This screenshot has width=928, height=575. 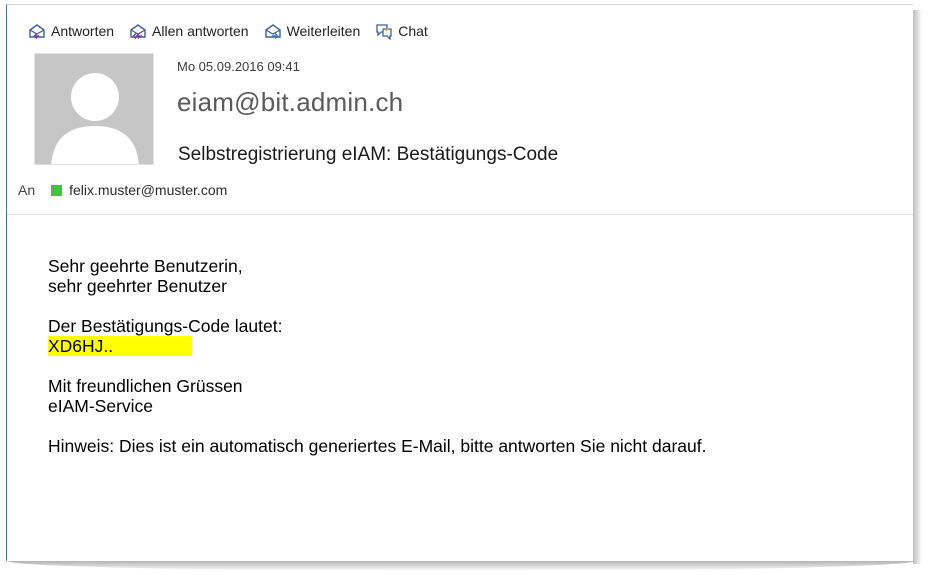 What do you see at coordinates (290, 102) in the screenshot?
I see `sender-address: eiam@bit.admin.ch` at bounding box center [290, 102].